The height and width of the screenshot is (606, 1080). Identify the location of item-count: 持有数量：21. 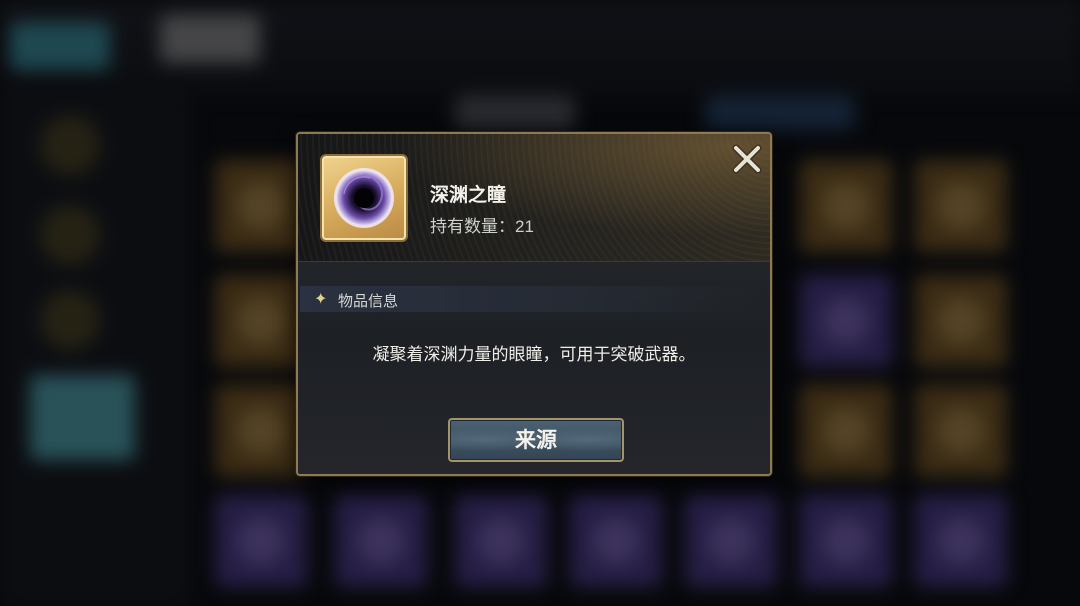
(482, 226).